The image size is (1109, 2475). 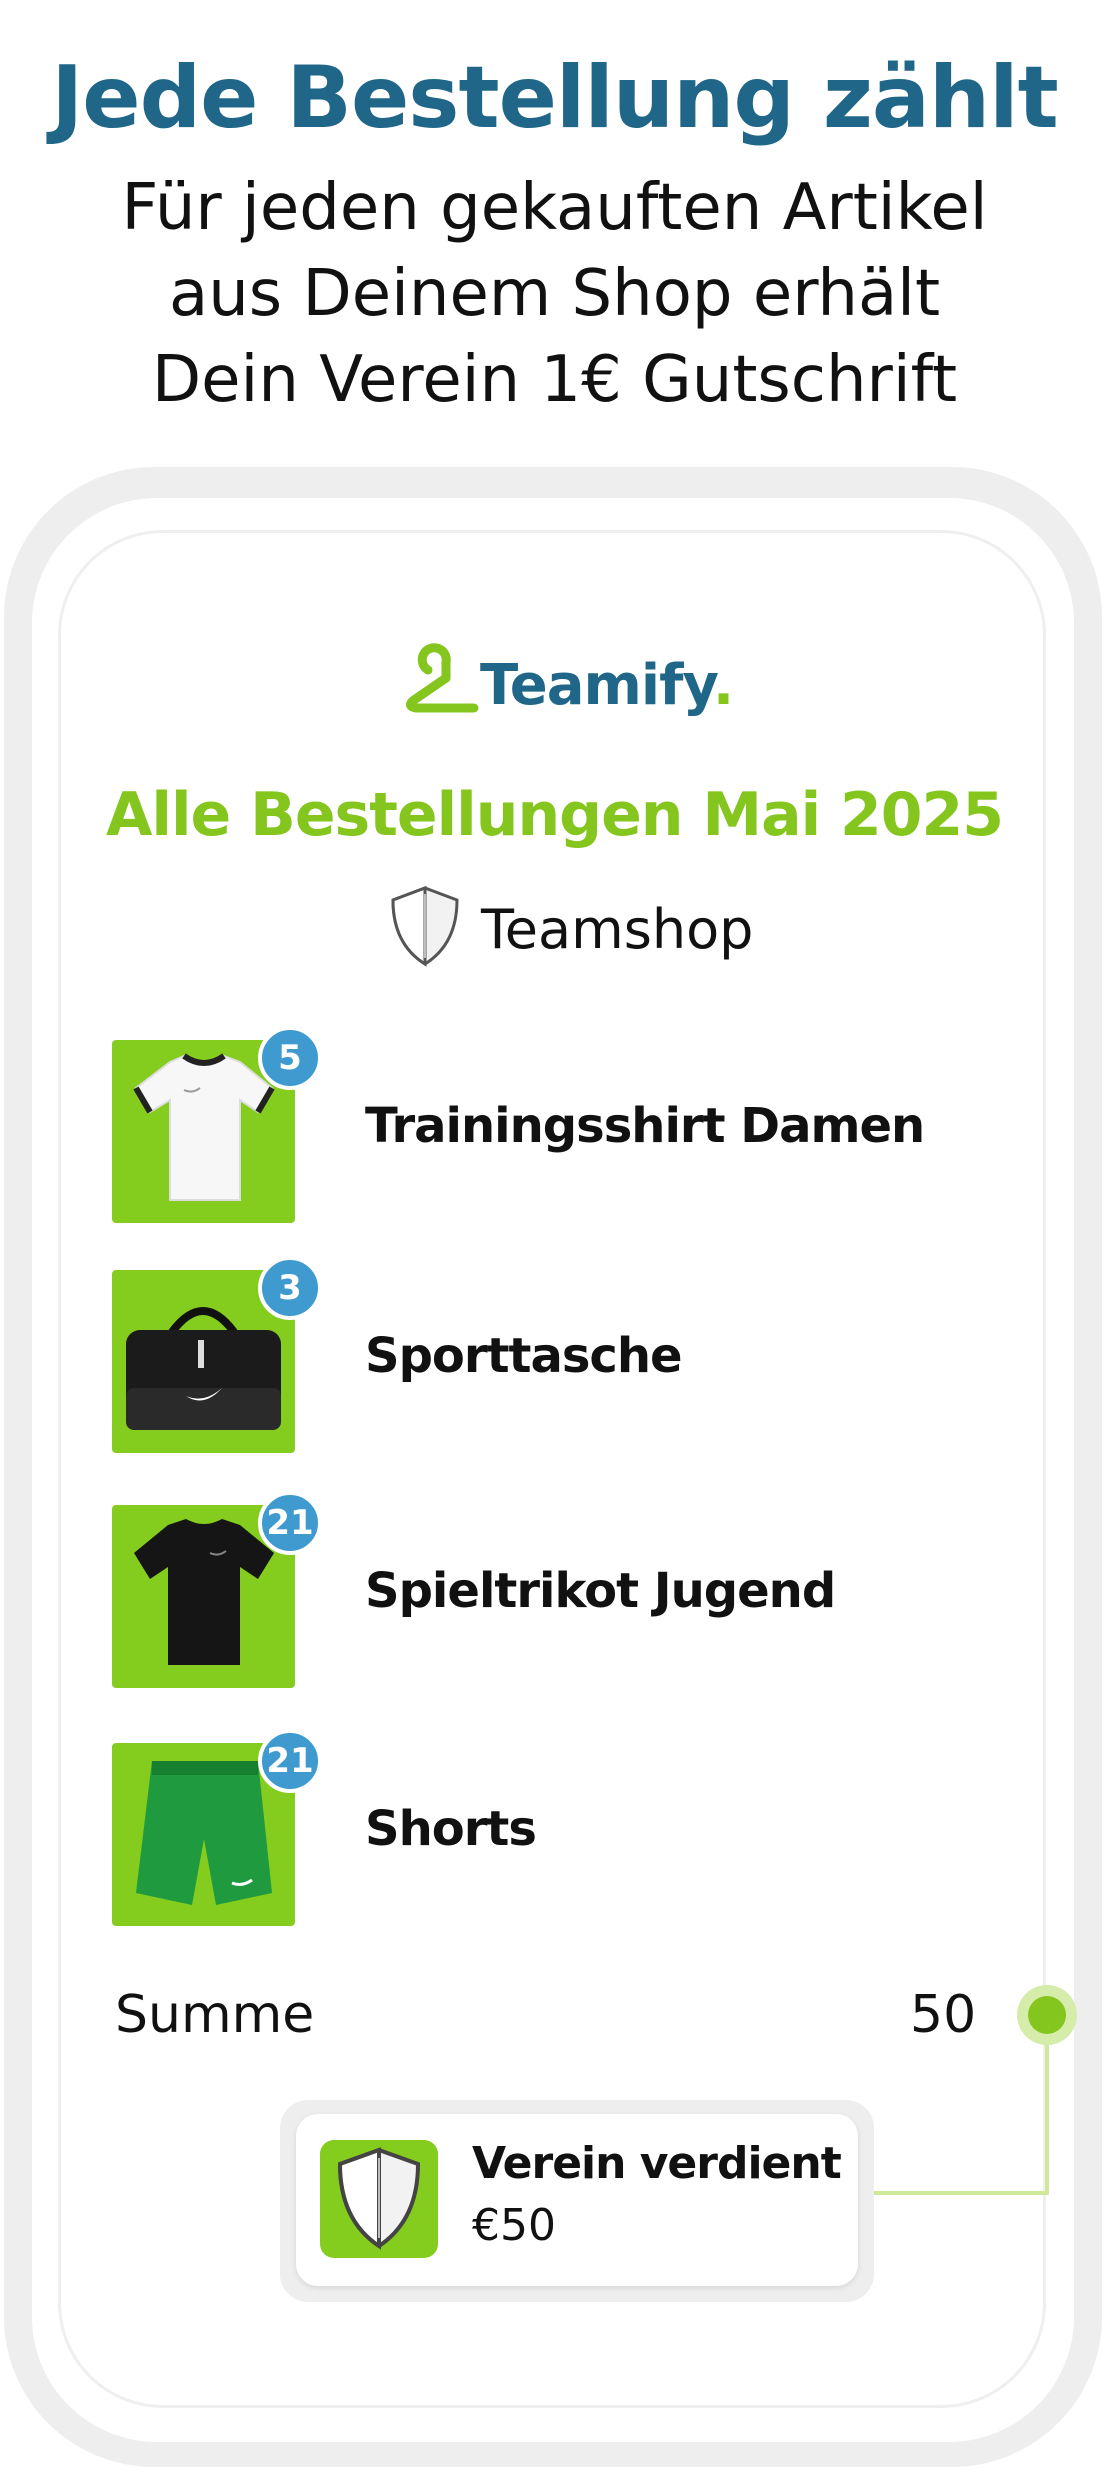 I want to click on earnings-title: Verein verdient, so click(x=657, y=2163).